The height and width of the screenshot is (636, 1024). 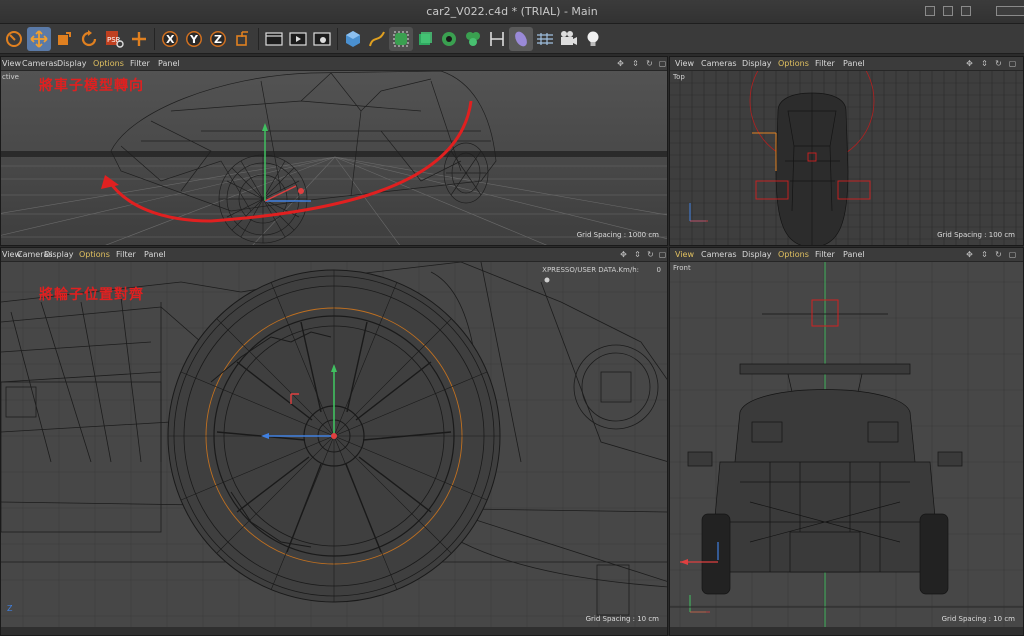 What do you see at coordinates (593, 39) in the screenshot?
I see `light-icon` at bounding box center [593, 39].